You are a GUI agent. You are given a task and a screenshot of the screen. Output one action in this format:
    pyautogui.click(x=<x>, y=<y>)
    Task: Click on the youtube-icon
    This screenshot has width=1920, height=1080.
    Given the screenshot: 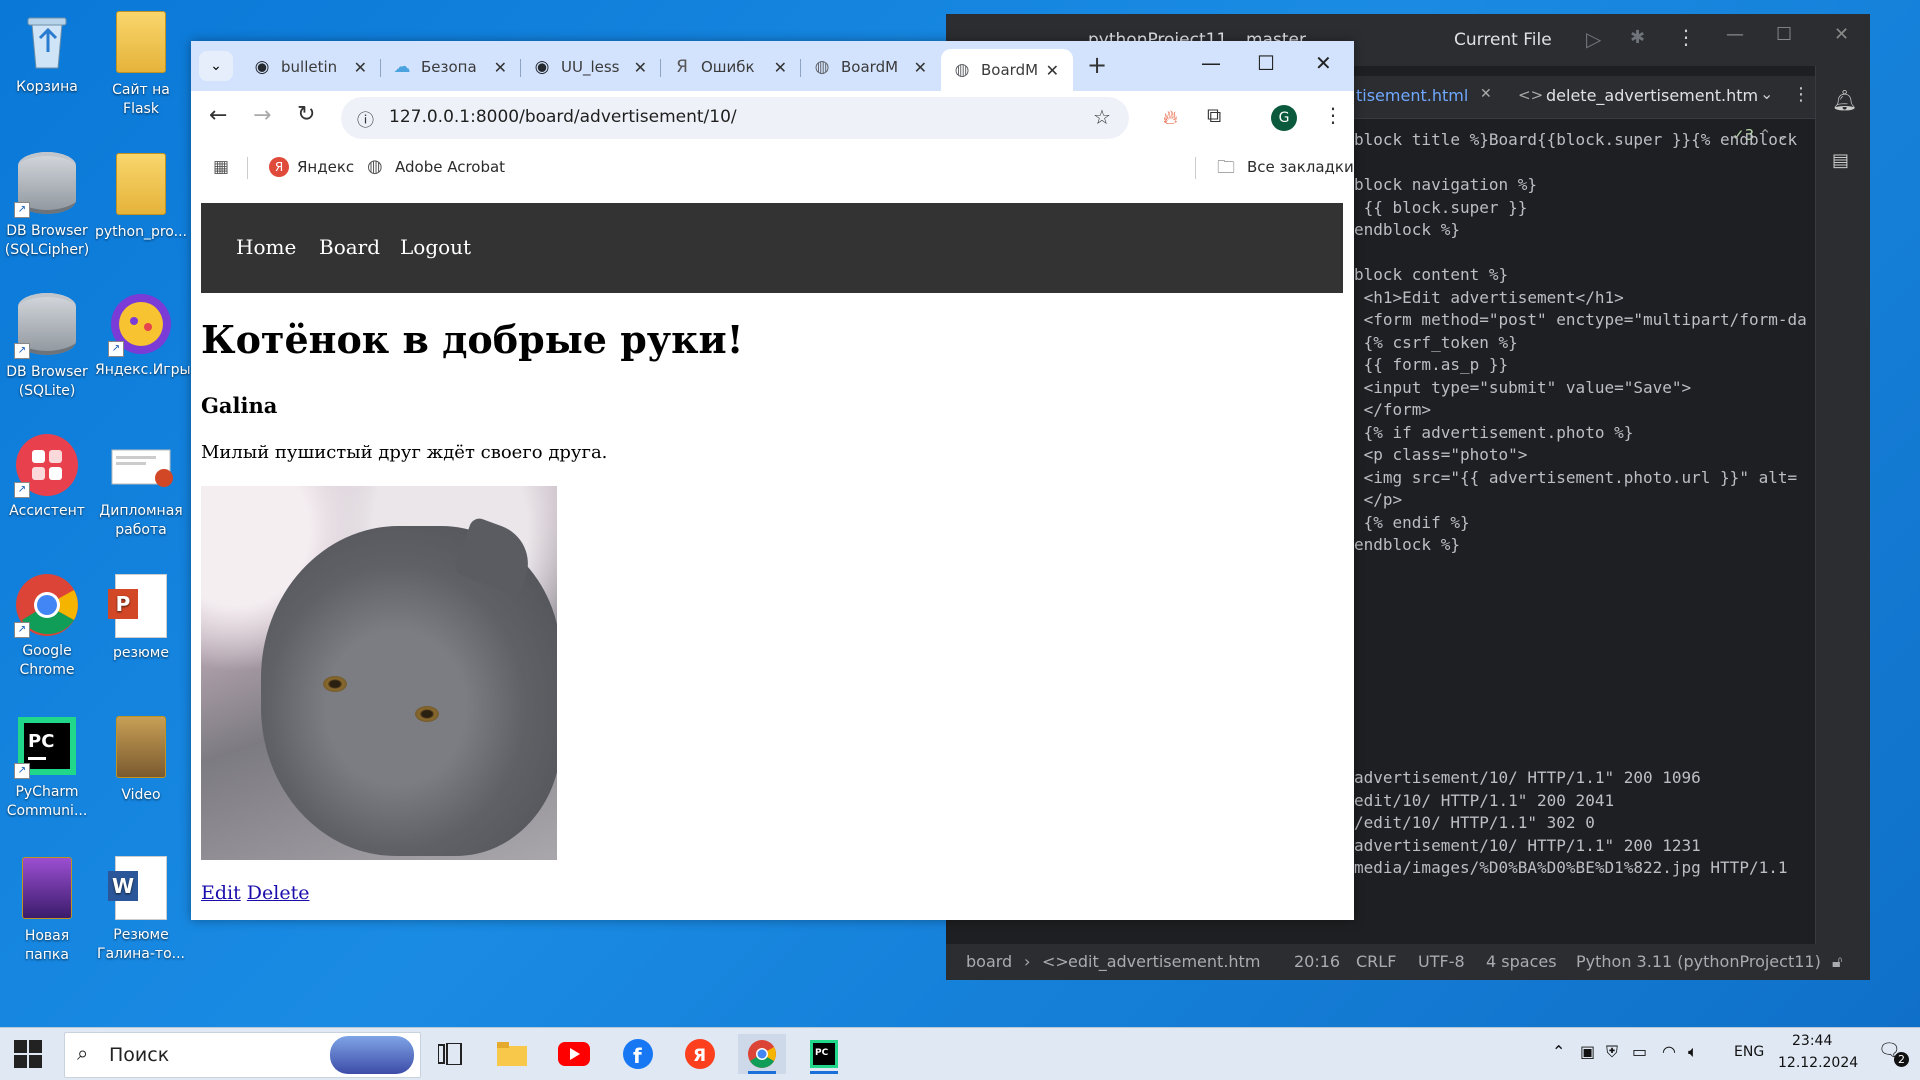 What is the action you would take?
    pyautogui.click(x=574, y=1054)
    